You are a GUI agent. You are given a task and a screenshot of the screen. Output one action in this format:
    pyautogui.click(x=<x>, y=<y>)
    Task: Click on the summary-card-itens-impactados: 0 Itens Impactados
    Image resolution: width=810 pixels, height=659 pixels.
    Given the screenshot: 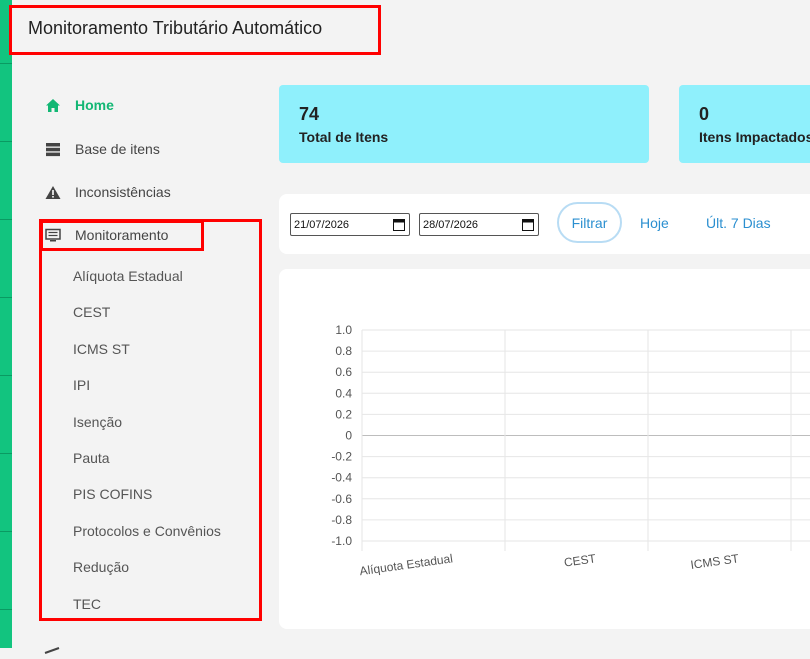 What is the action you would take?
    pyautogui.click(x=744, y=124)
    